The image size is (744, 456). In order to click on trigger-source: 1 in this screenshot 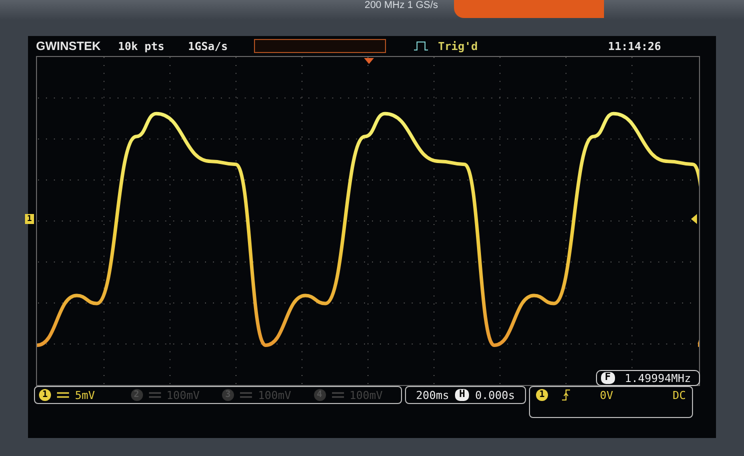, I will do `click(542, 395)`.